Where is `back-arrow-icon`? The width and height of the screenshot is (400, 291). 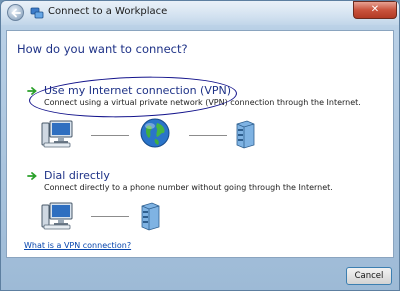 back-arrow-icon is located at coordinates (16, 13).